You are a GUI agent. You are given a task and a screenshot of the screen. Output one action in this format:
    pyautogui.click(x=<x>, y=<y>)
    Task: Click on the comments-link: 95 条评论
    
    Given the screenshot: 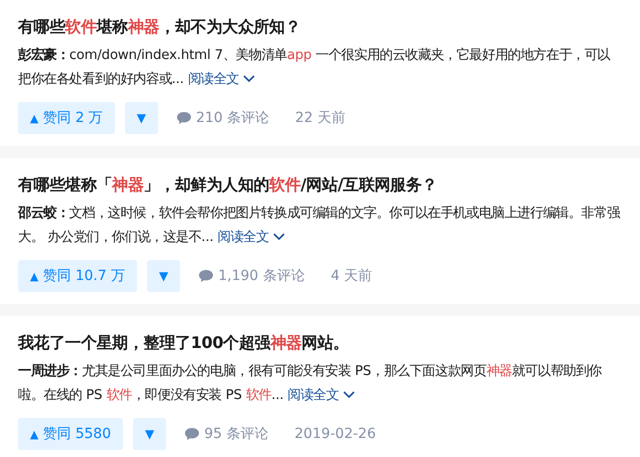 What is the action you would take?
    pyautogui.click(x=226, y=434)
    